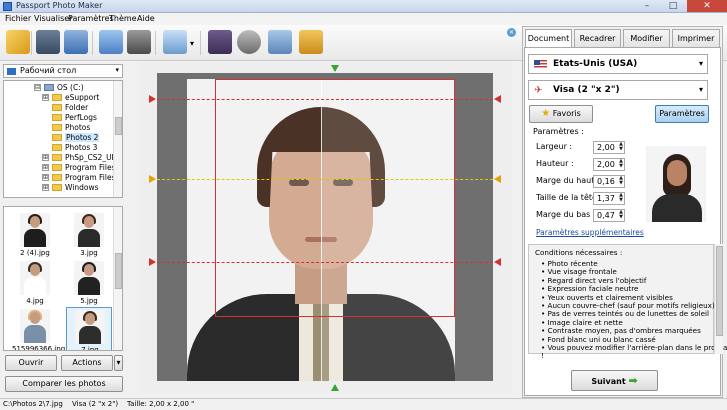 This screenshot has height=410, width=727. I want to click on extra-params-link: Paramètres supplémentaires, so click(590, 232).